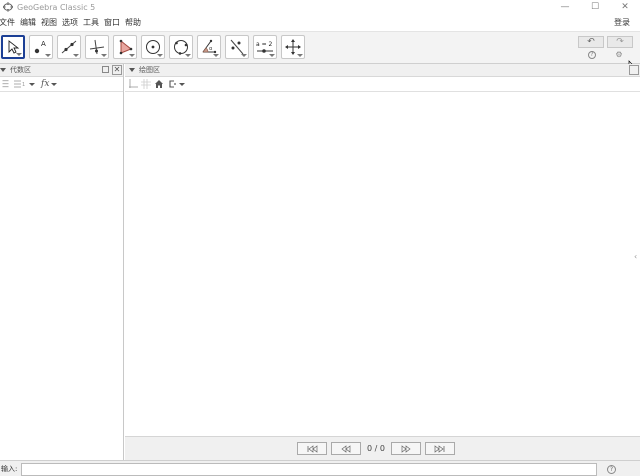 Image resolution: width=640 pixels, height=476 pixels. Describe the element at coordinates (7, 22) in the screenshot. I see `menu-file: 文件` at that location.